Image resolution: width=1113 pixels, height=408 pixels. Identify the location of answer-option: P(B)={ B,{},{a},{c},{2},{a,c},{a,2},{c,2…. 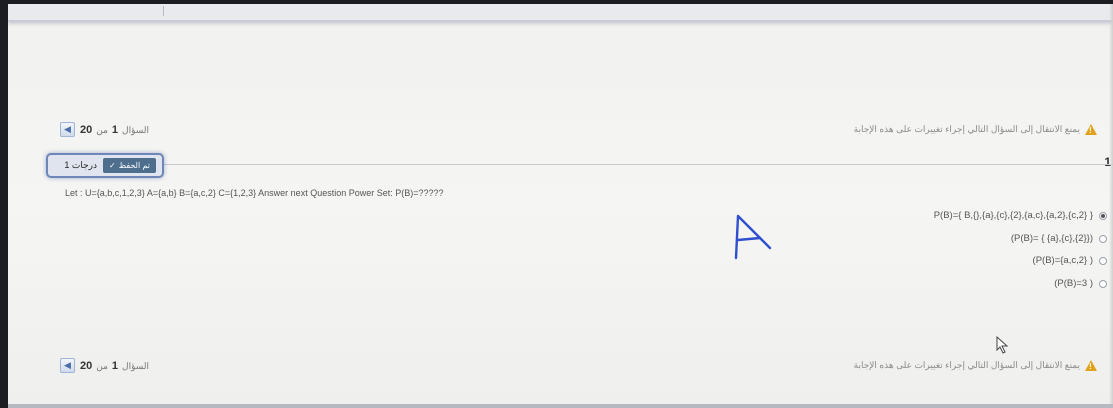
(1020, 215).